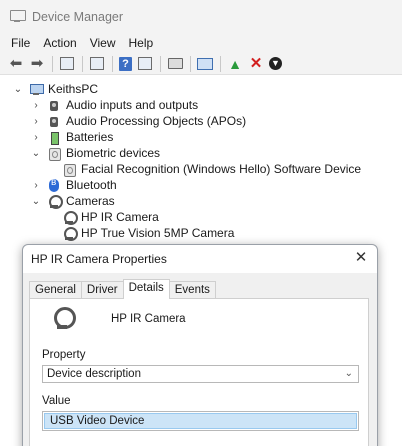 This screenshot has width=402, height=446. Describe the element at coordinates (20, 43) in the screenshot. I see `menu-file: File` at that location.